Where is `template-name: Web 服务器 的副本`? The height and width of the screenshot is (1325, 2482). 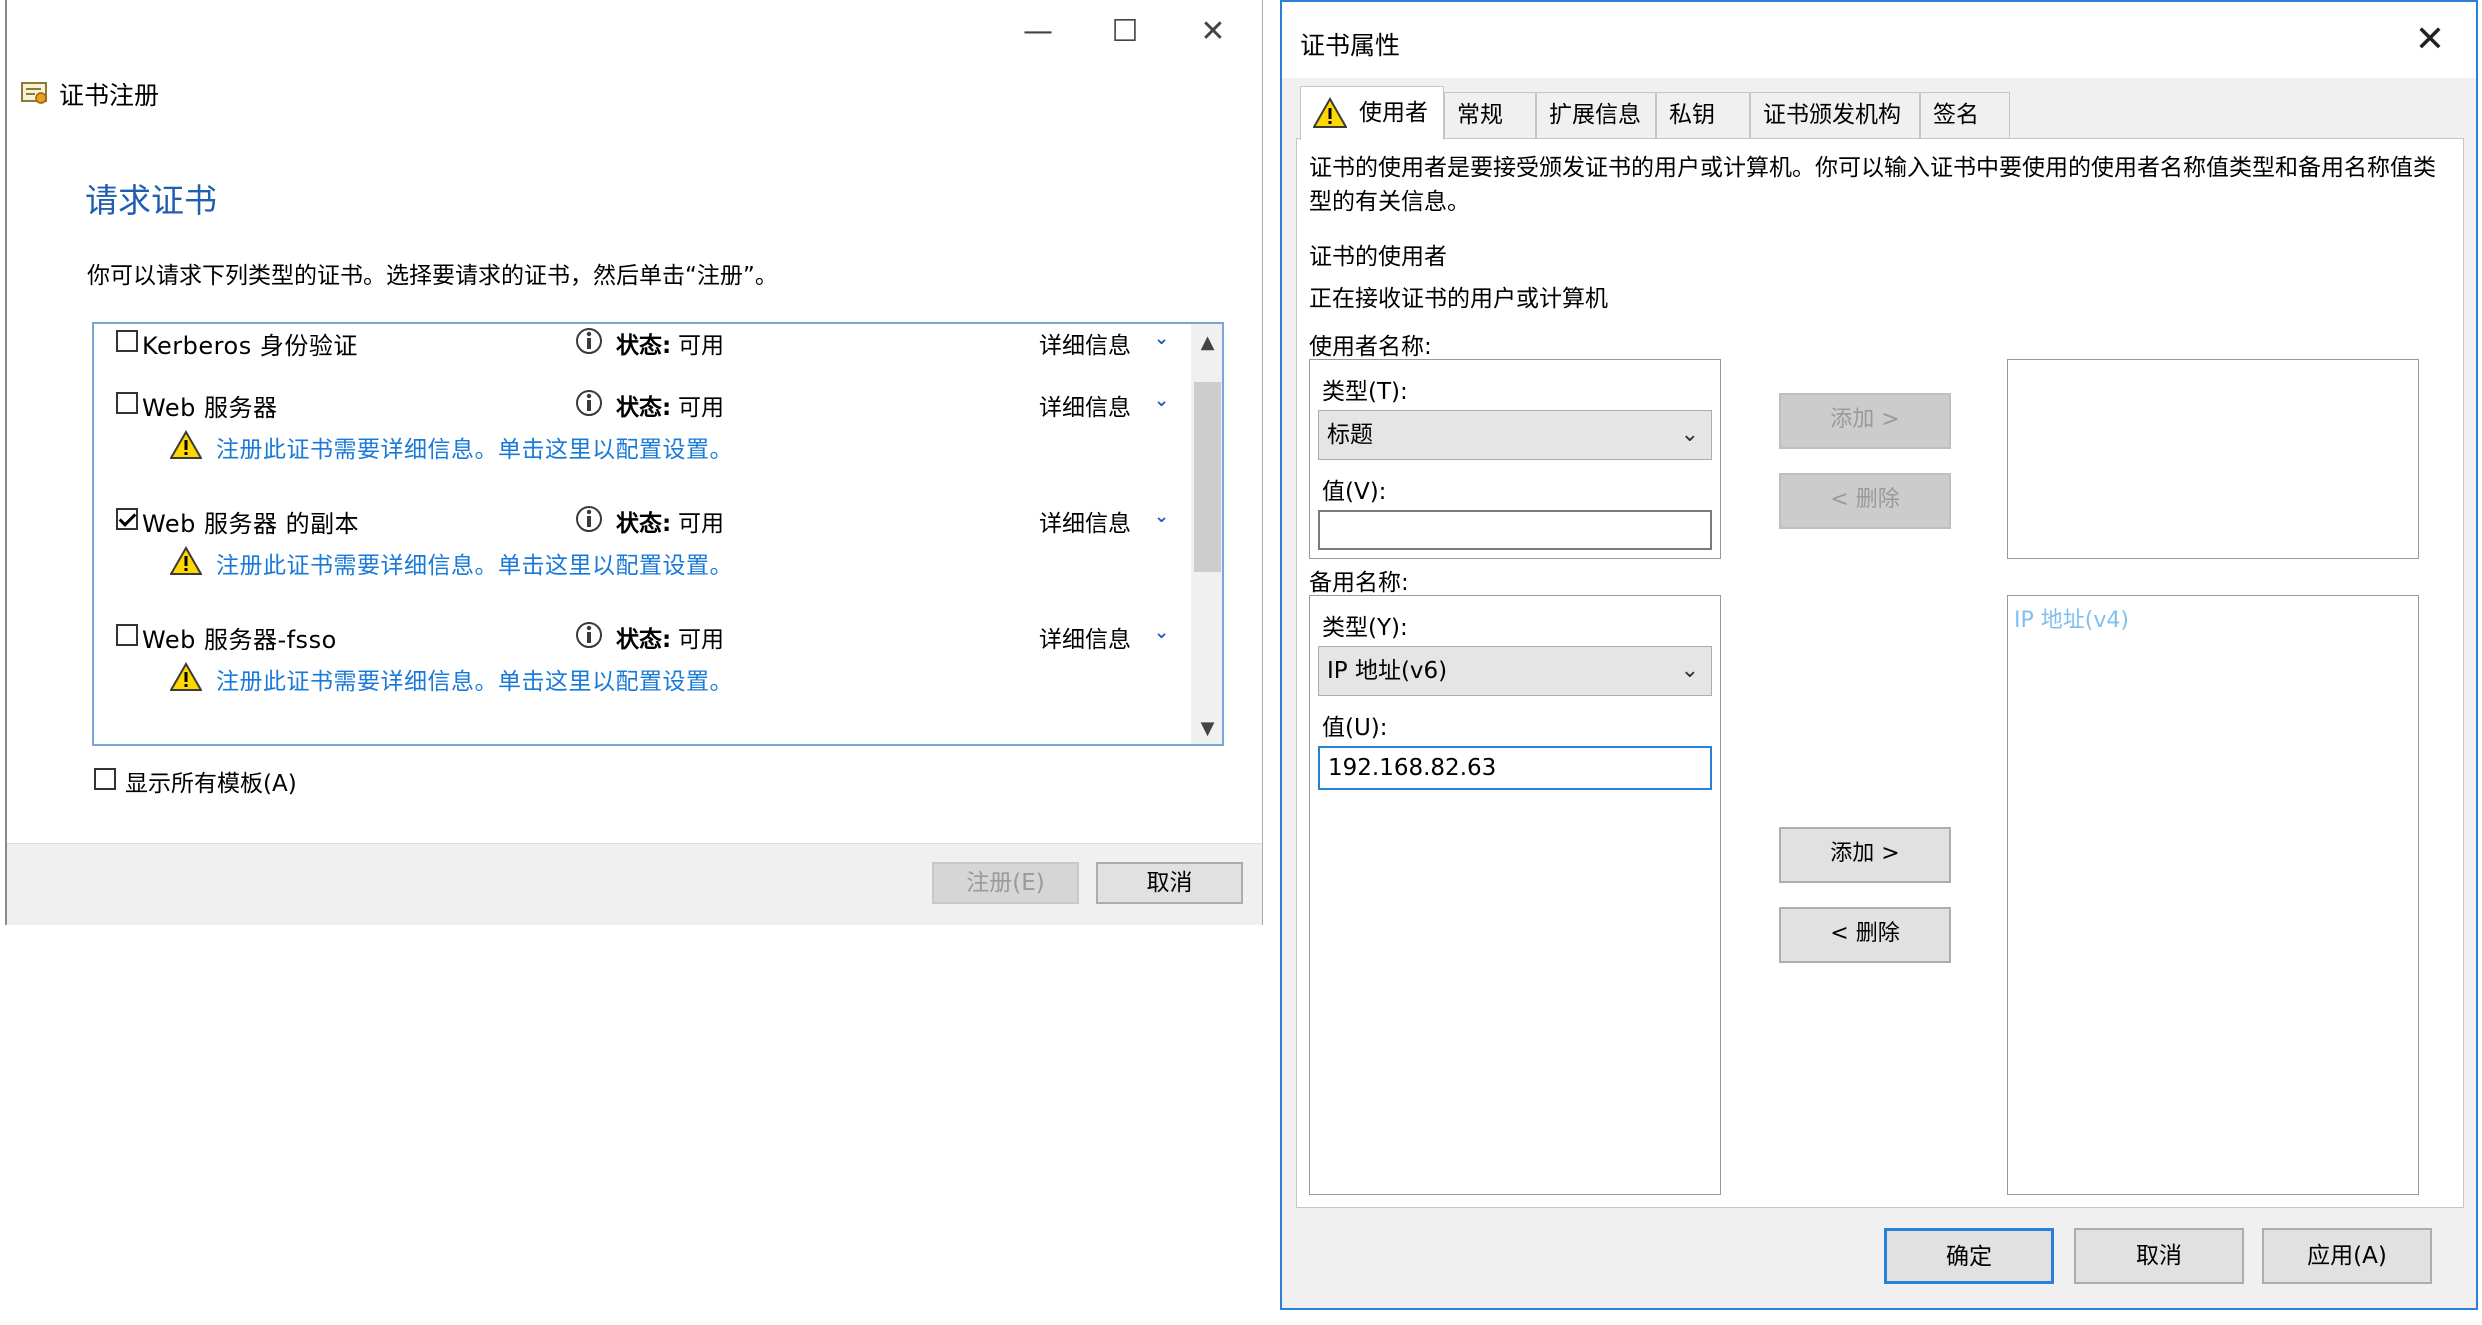 template-name: Web 服务器 的副本 is located at coordinates (251, 524).